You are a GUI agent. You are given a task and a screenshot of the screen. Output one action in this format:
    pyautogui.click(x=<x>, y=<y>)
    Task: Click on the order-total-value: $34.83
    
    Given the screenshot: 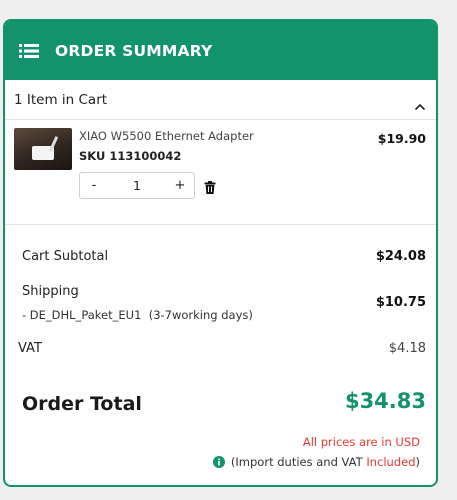 What is the action you would take?
    pyautogui.click(x=385, y=401)
    